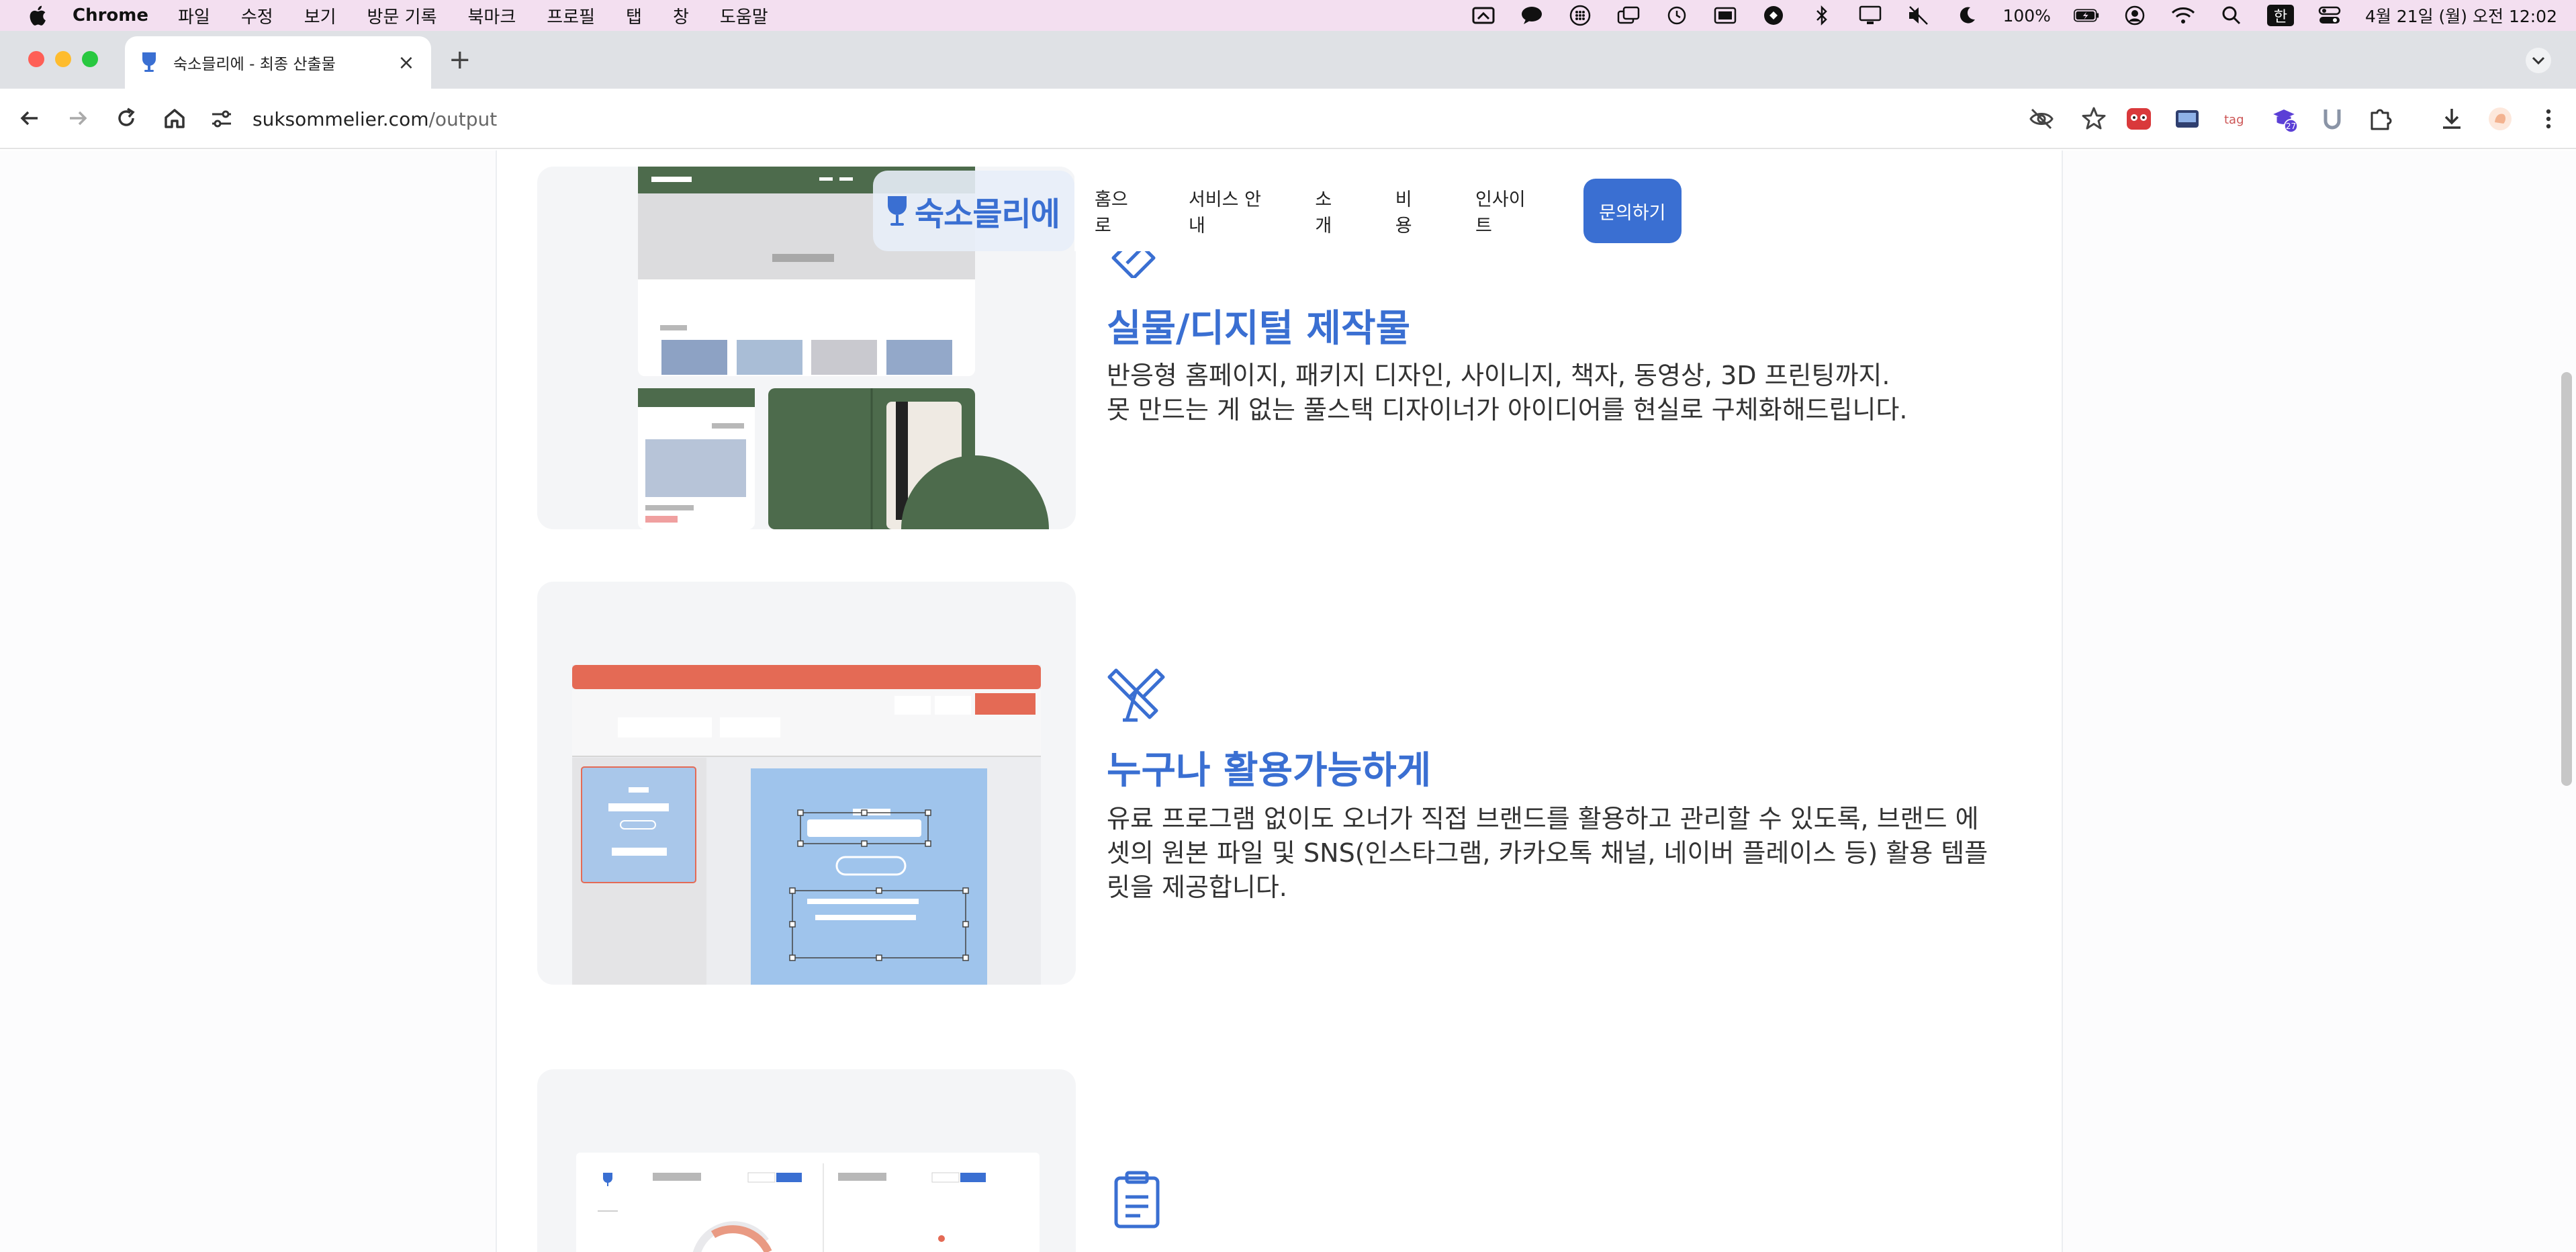  Describe the element at coordinates (2067, 119) in the screenshot. I see `omnibox-actions` at that location.